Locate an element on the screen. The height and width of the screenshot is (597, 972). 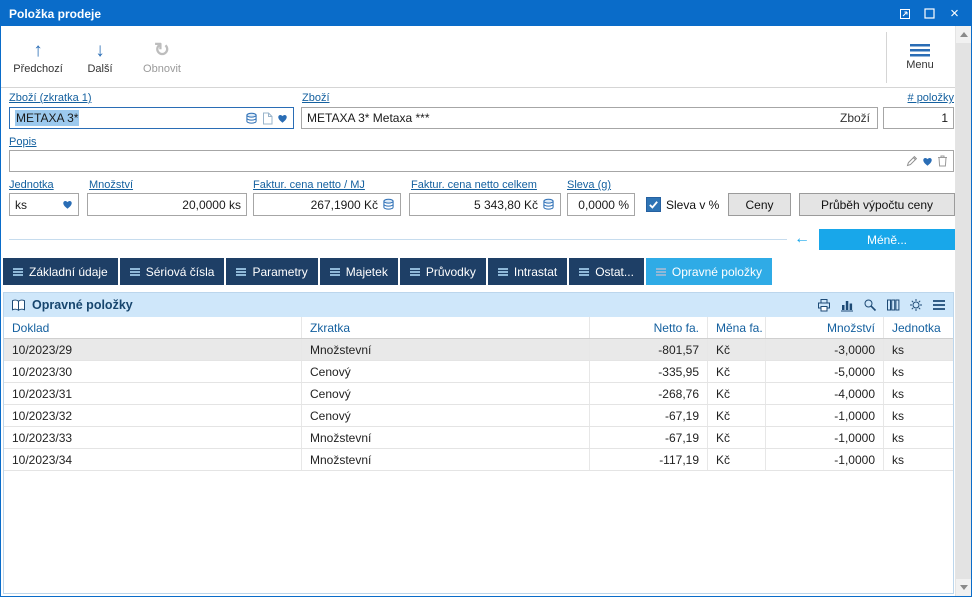
description-label: Popis is located at coordinates (23, 142).